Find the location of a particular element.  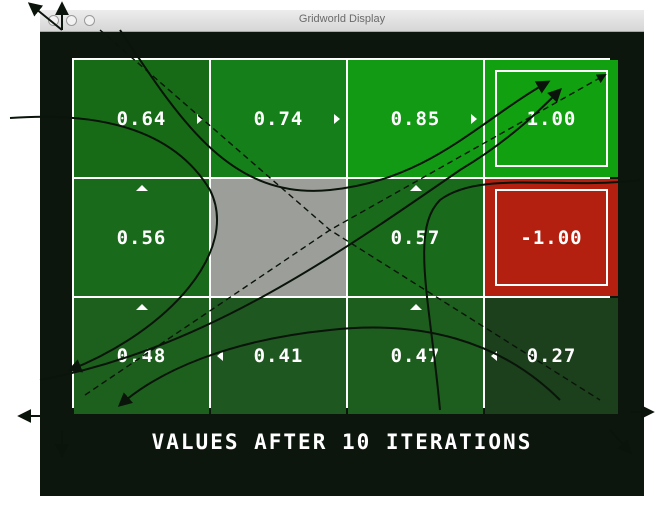

grid-cell-r0-c2: 0.85 is located at coordinates (415, 118).